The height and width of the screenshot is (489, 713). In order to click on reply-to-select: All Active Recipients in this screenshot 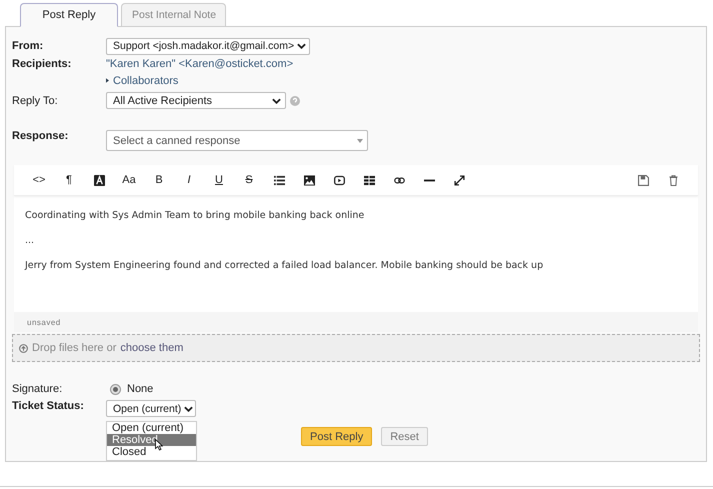, I will do `click(196, 100)`.